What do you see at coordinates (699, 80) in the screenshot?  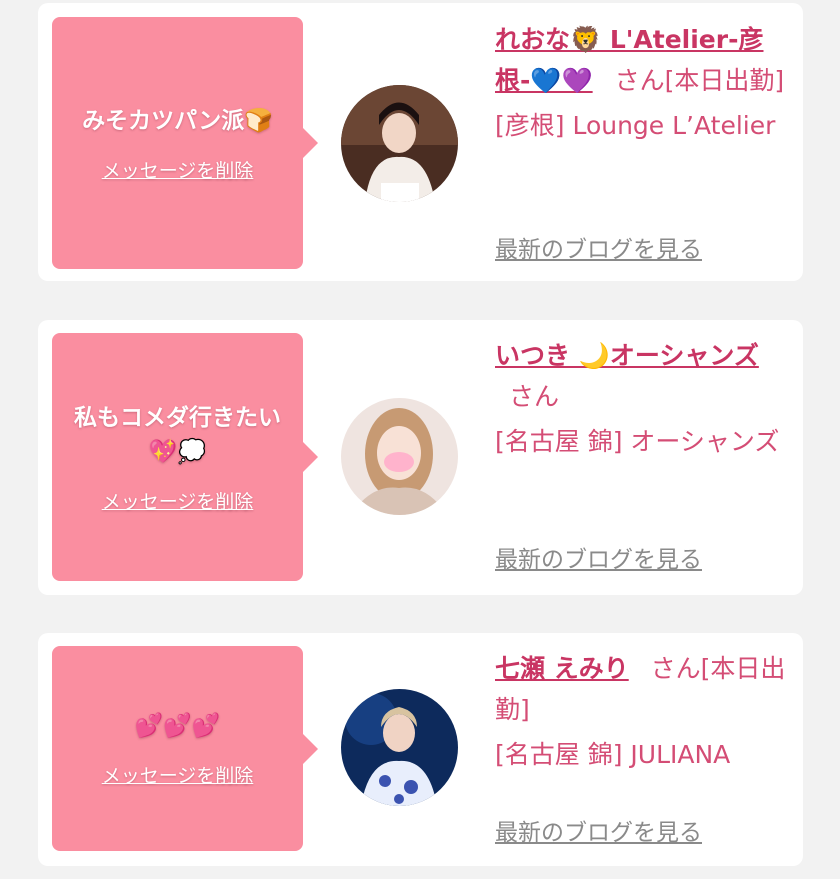 I see `honorific-status: さん[本日出勤]` at bounding box center [699, 80].